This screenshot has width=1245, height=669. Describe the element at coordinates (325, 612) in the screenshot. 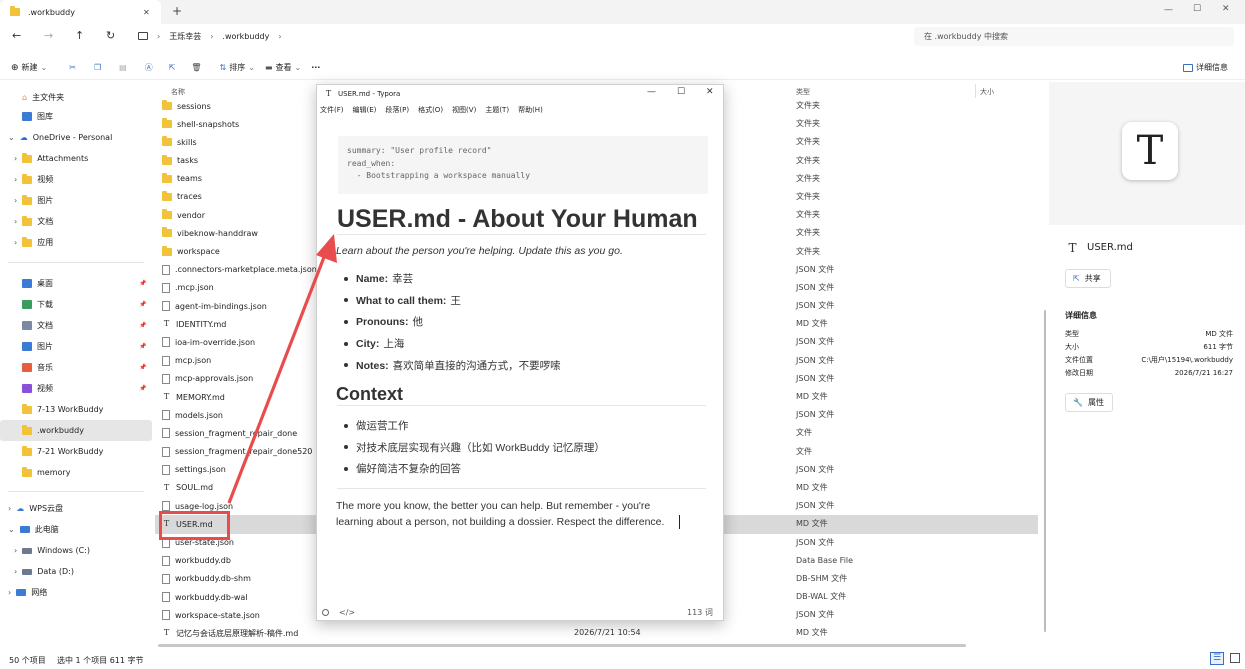

I see `outline-toggle-icon` at that location.